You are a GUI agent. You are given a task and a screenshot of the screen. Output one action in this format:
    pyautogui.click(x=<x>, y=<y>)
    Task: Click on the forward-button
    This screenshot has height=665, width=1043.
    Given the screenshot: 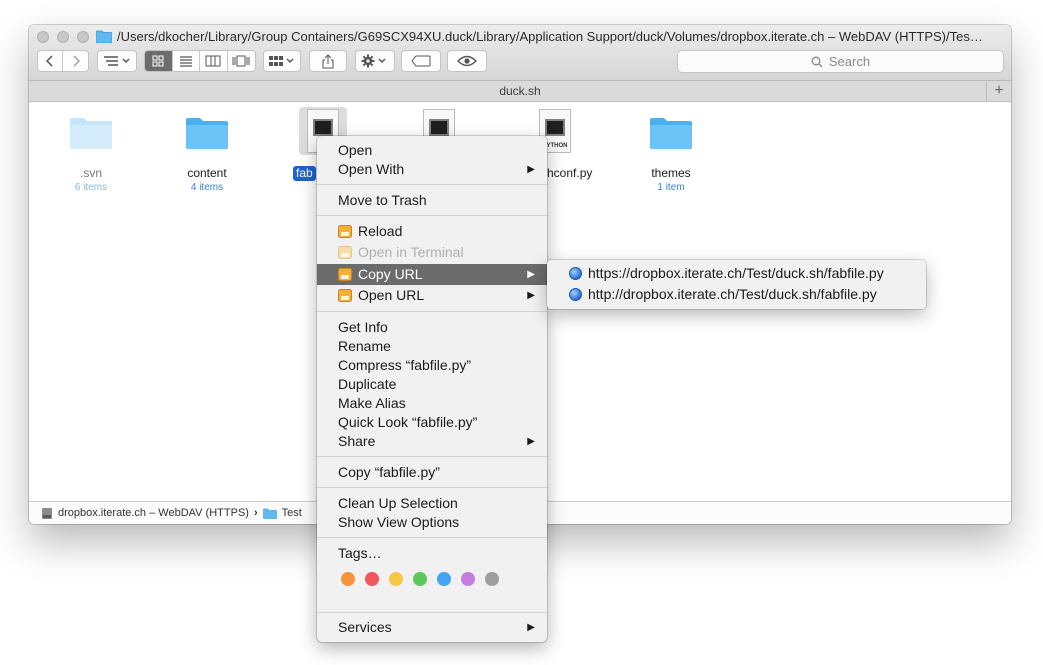 What is the action you would take?
    pyautogui.click(x=75, y=61)
    